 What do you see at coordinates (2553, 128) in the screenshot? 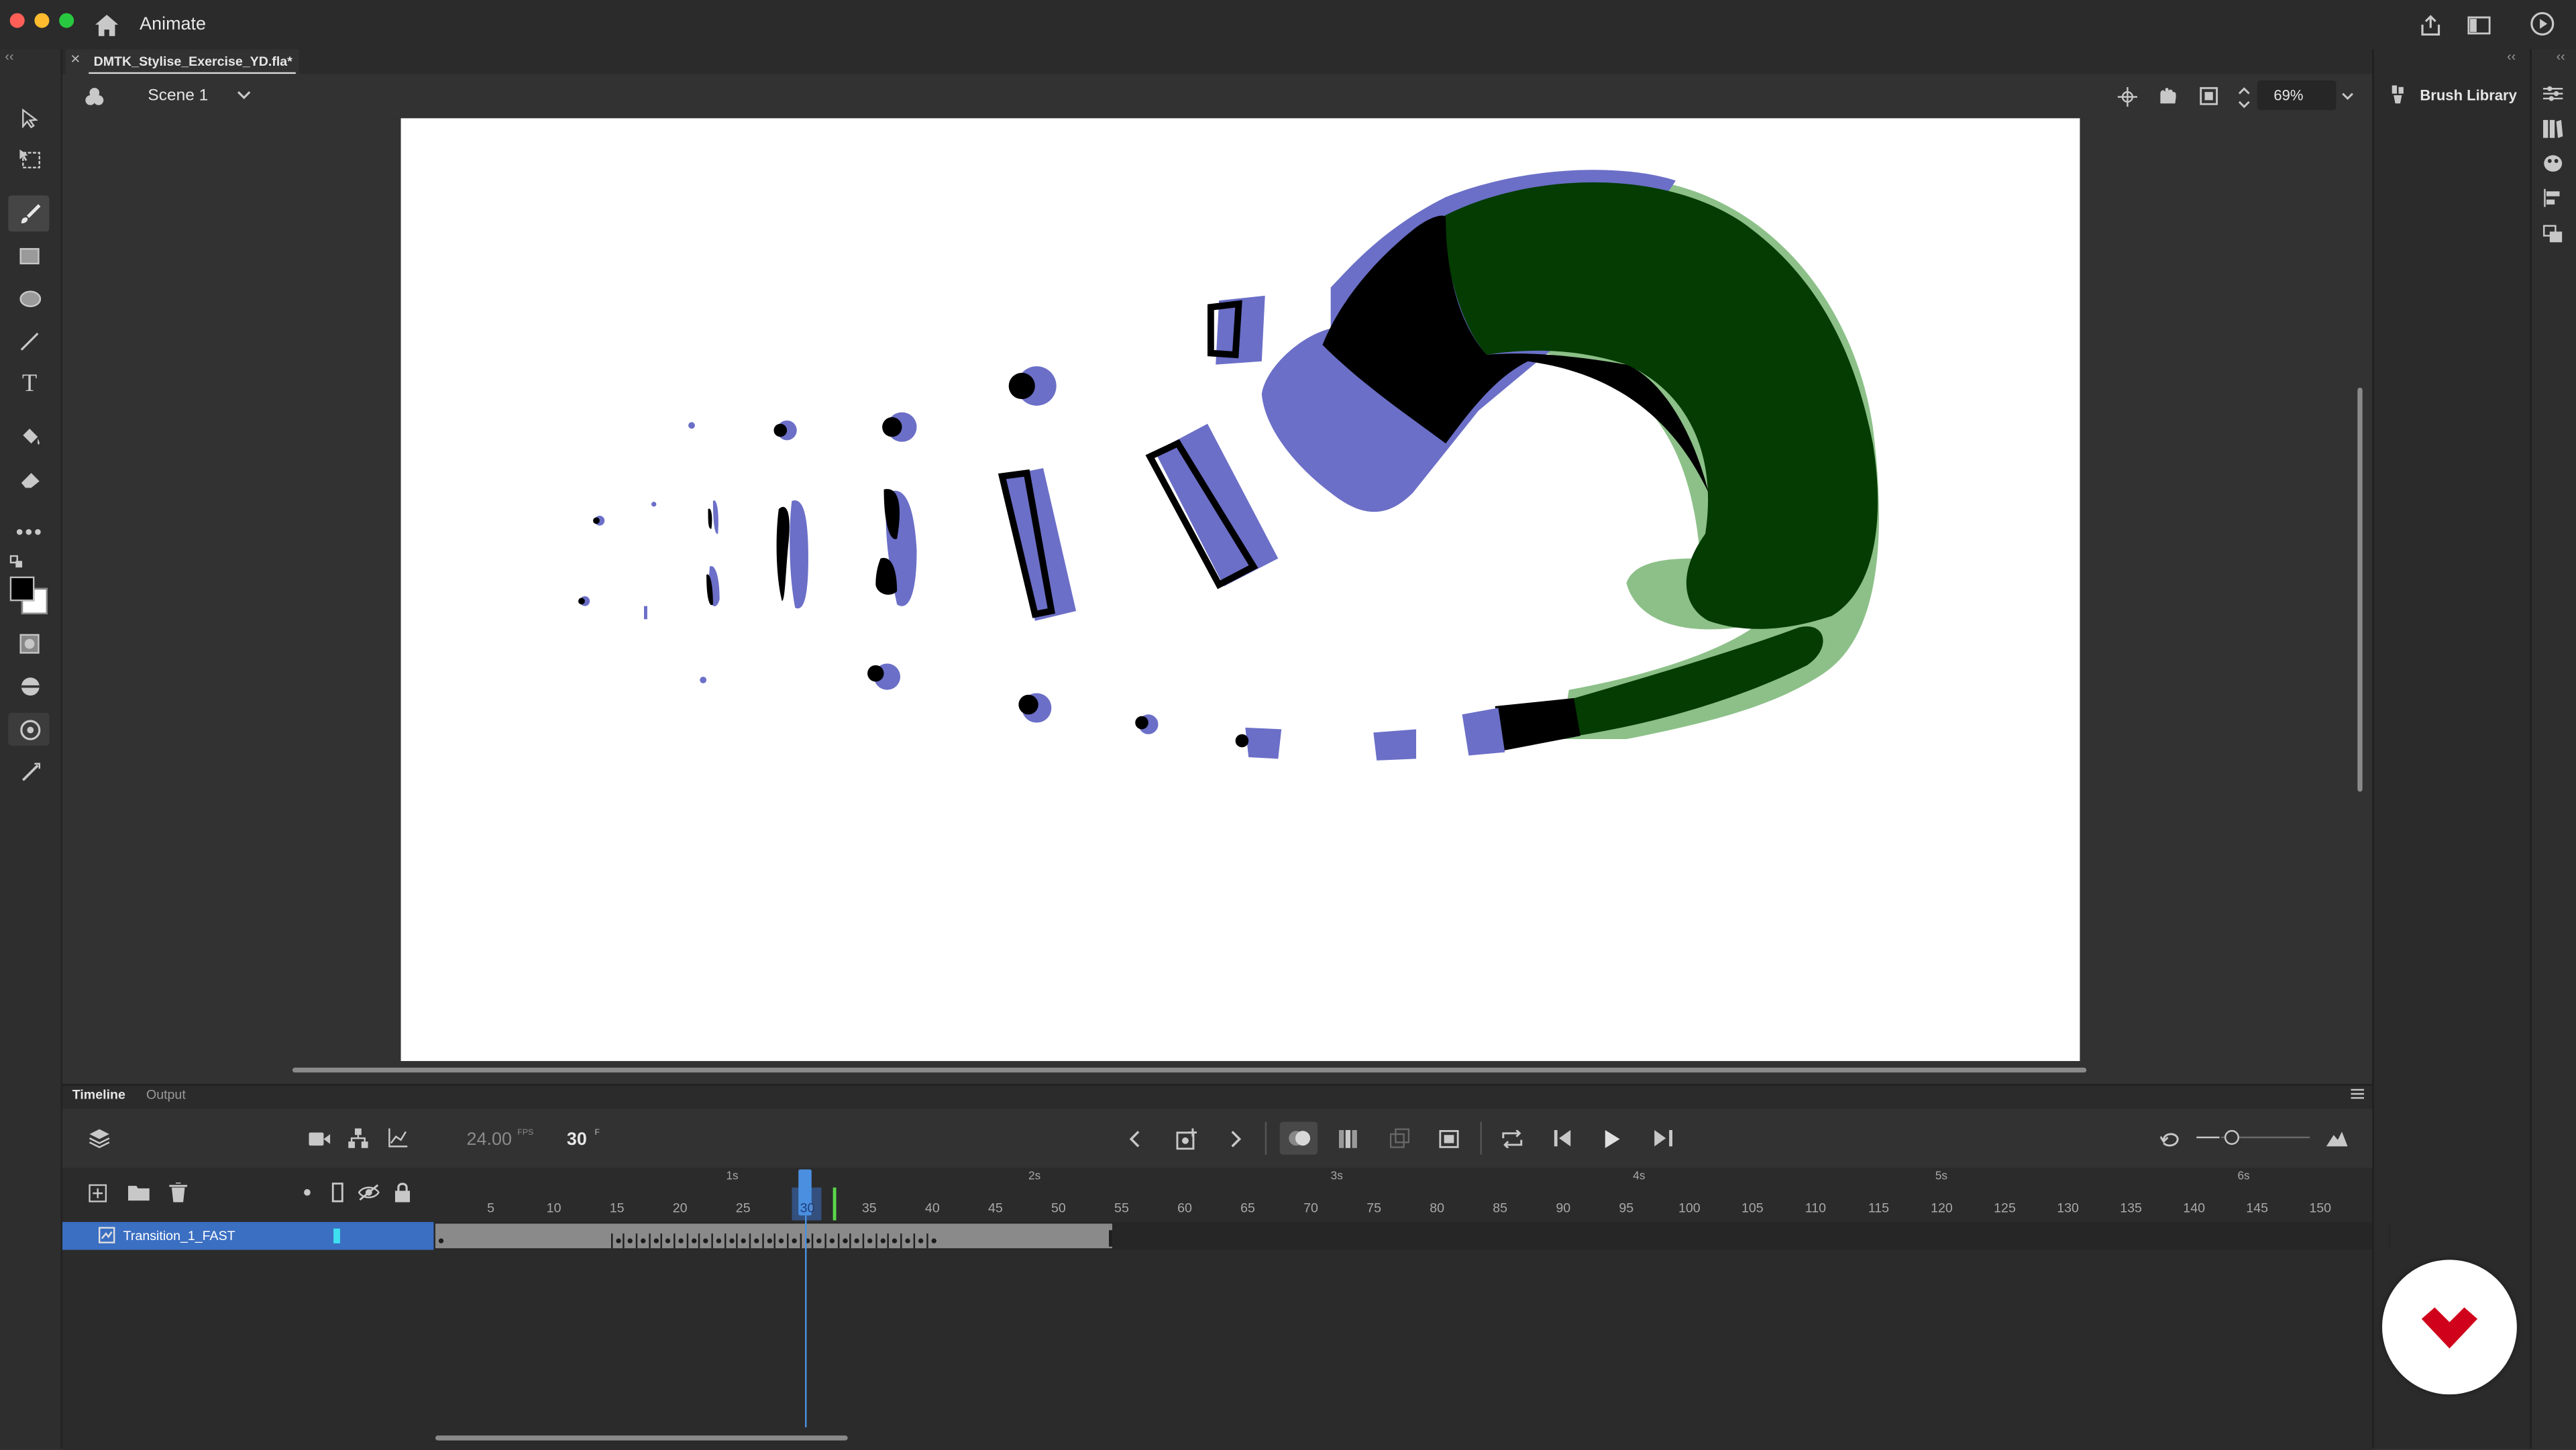
I see `library-icon` at bounding box center [2553, 128].